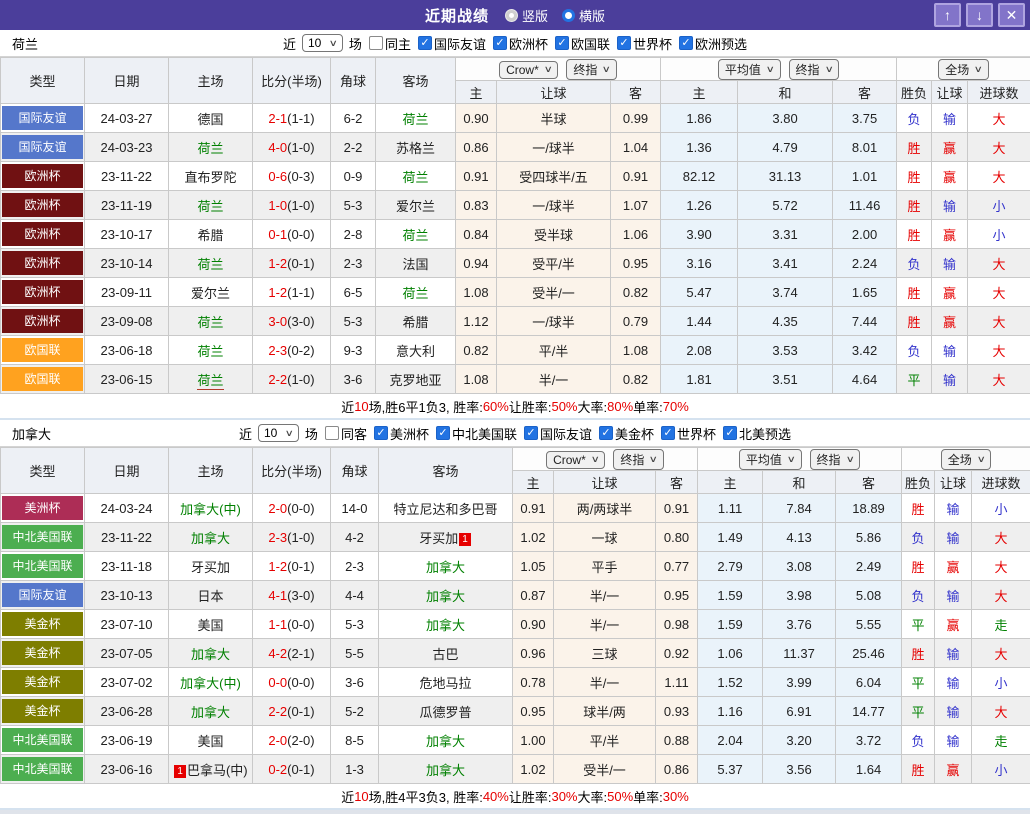 Image resolution: width=1030 pixels, height=814 pixels. I want to click on avg-draw-cell: 6.91, so click(799, 711).